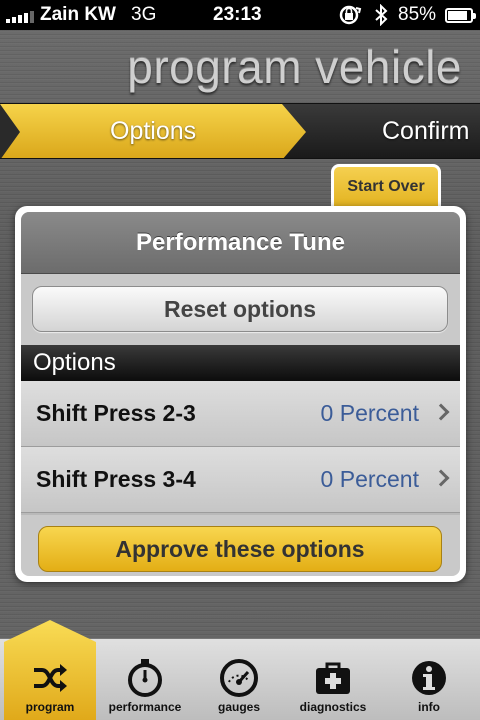  Describe the element at coordinates (144, 14) in the screenshot. I see `network-type: 3G` at that location.